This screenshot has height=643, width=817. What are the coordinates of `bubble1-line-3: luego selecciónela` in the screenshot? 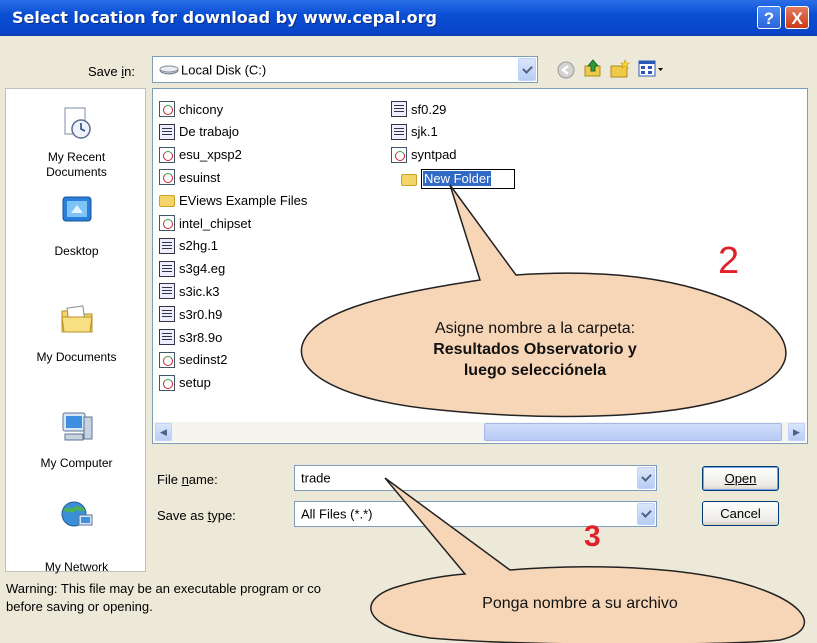 It's located at (535, 370).